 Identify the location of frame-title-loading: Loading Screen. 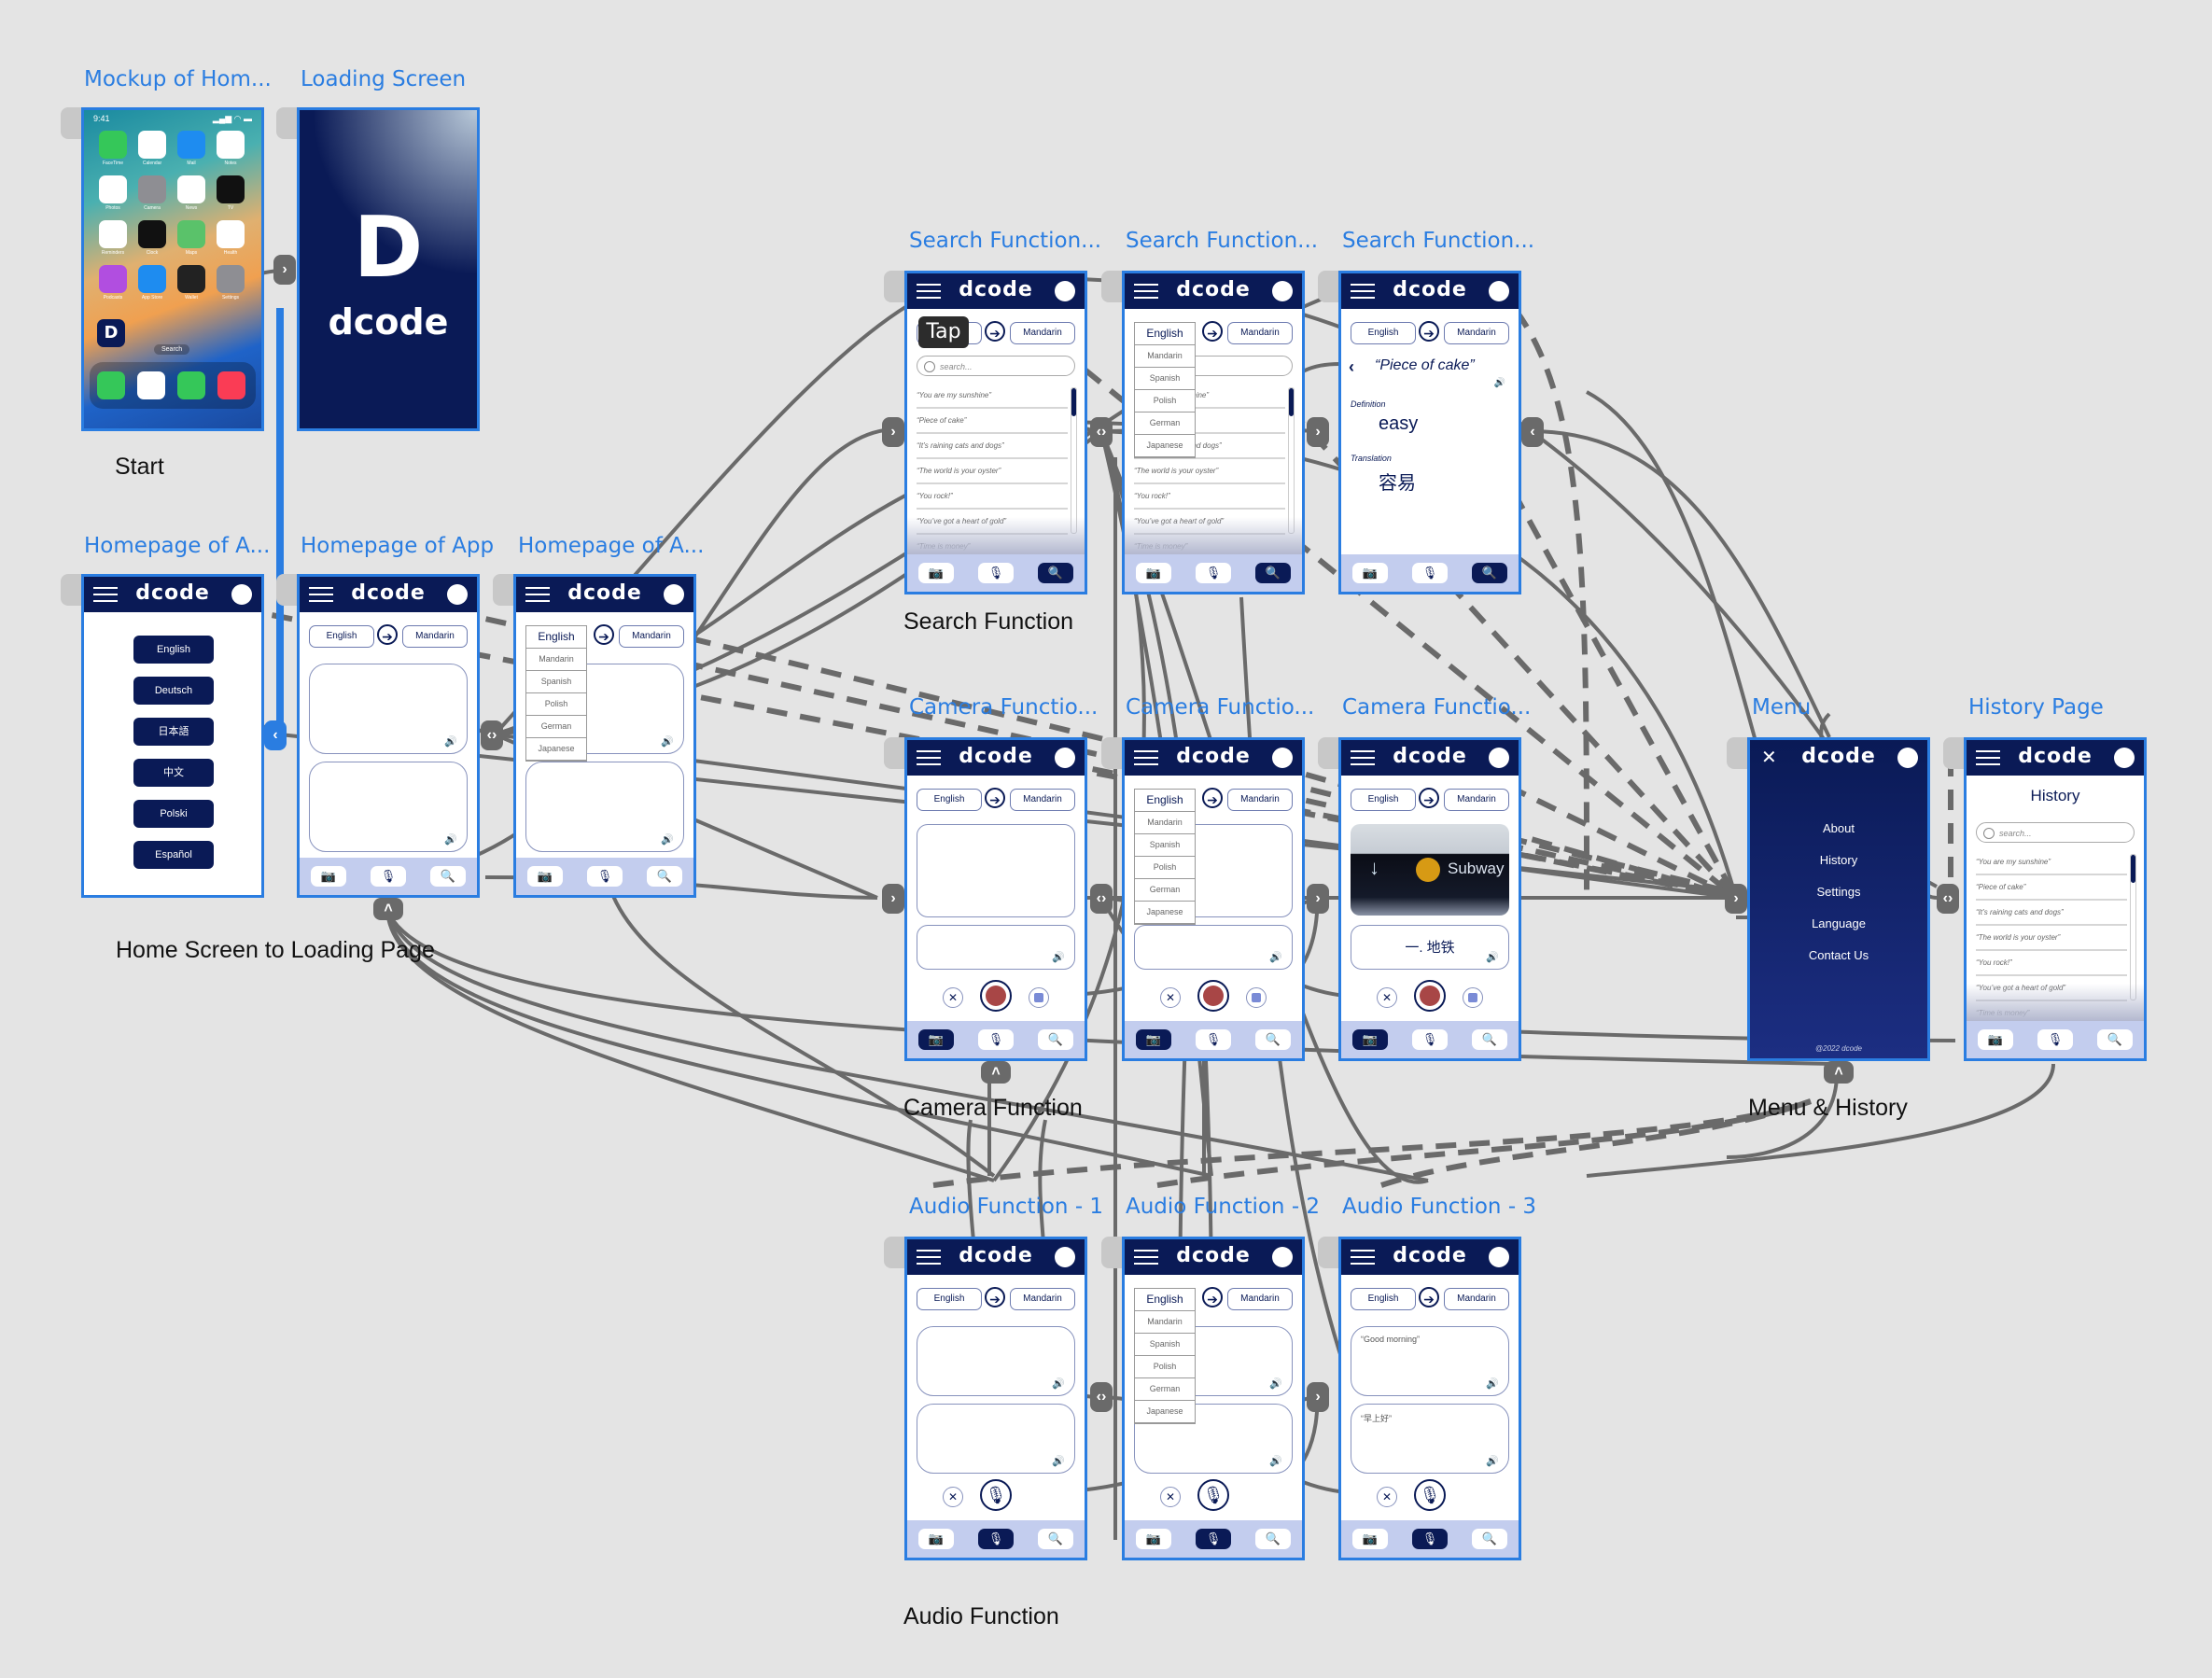
(383, 79).